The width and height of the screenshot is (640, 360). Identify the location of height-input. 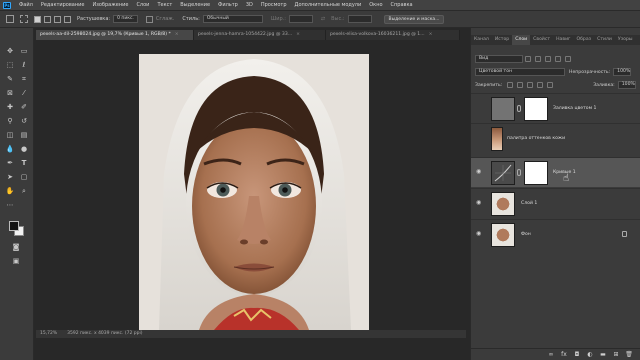
(359, 19).